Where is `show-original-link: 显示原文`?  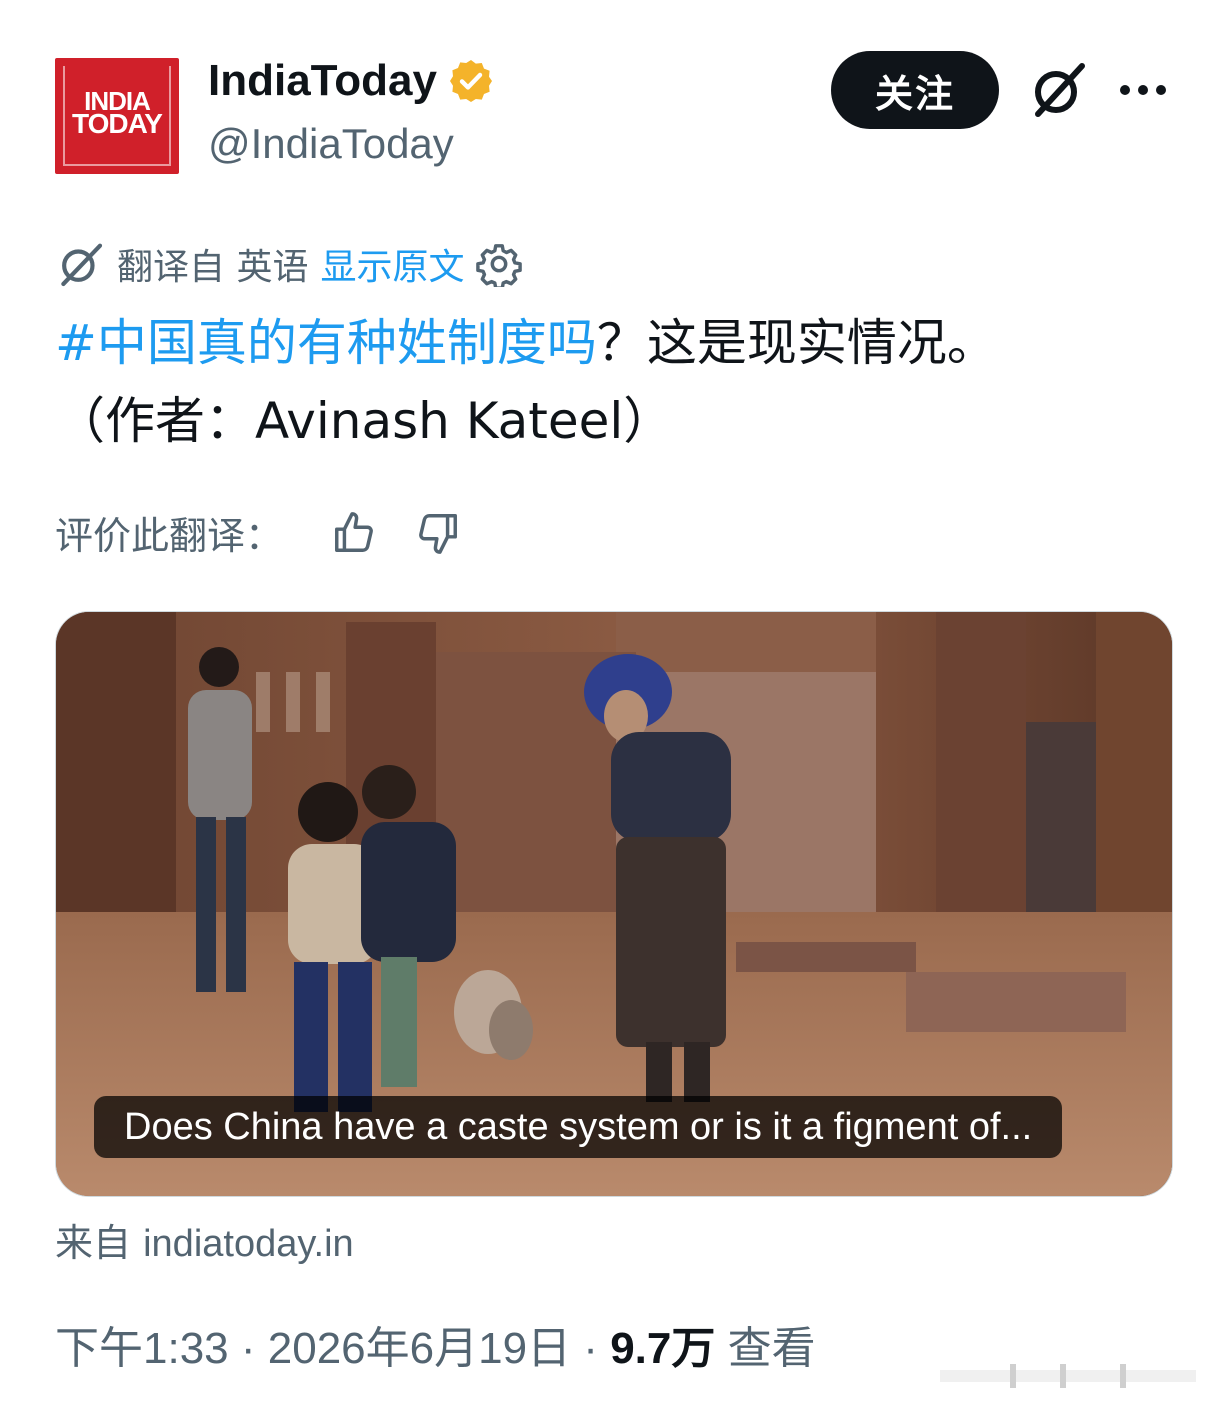 show-original-link: 显示原文 is located at coordinates (392, 264).